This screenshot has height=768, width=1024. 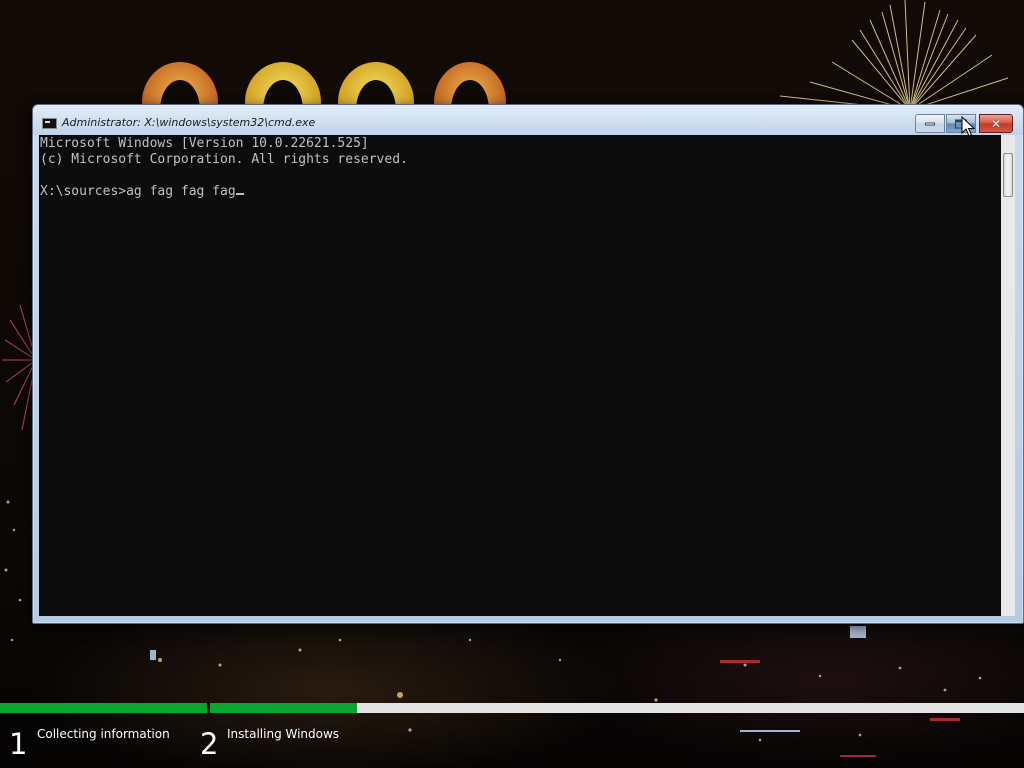 What do you see at coordinates (1008, 175) in the screenshot?
I see `scrollbar-thumb` at bounding box center [1008, 175].